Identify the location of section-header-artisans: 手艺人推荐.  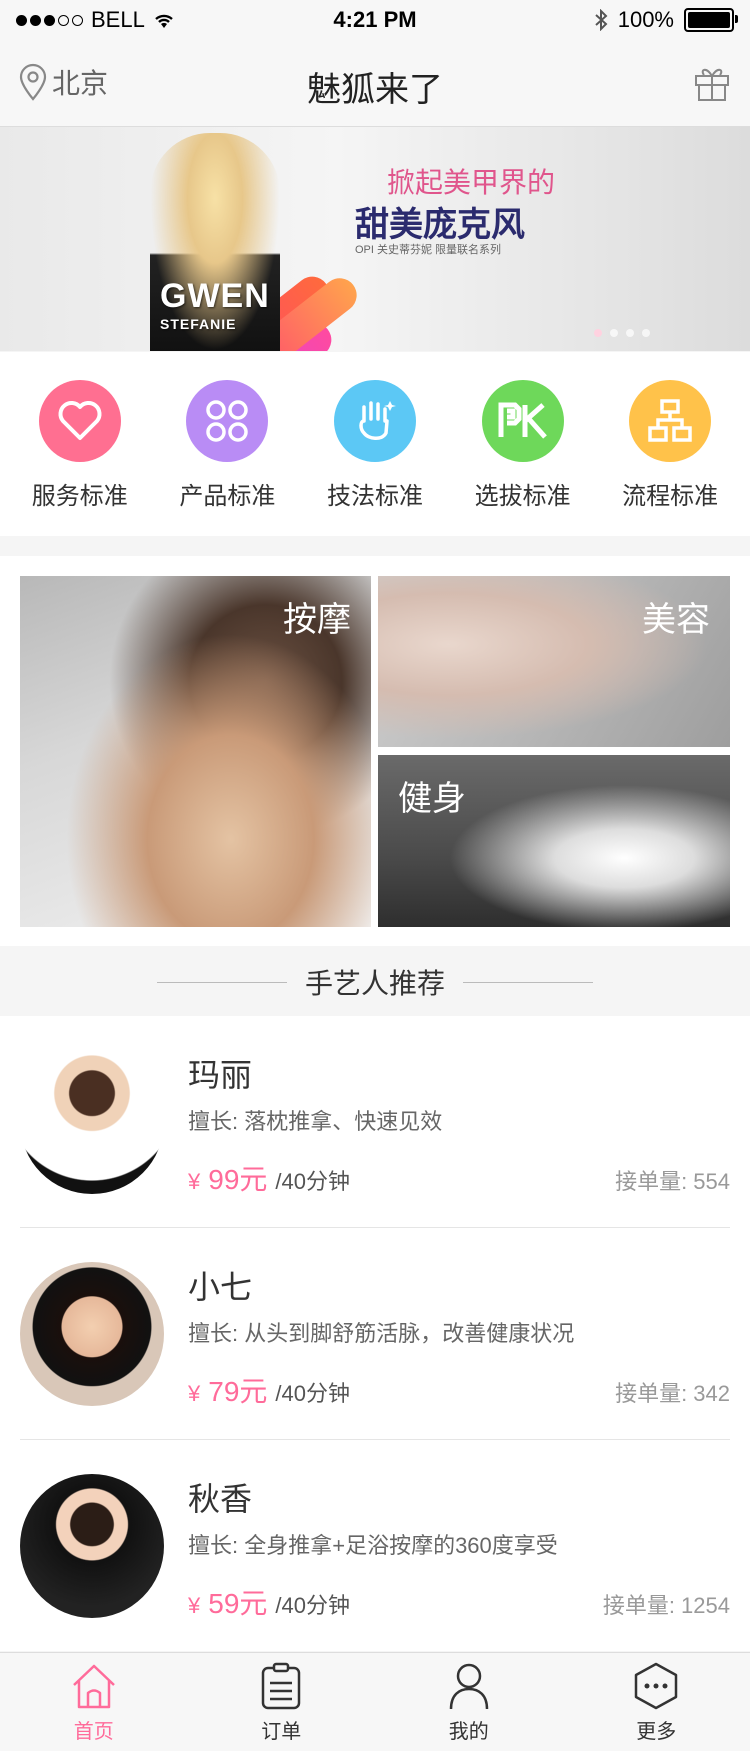
(375, 982).